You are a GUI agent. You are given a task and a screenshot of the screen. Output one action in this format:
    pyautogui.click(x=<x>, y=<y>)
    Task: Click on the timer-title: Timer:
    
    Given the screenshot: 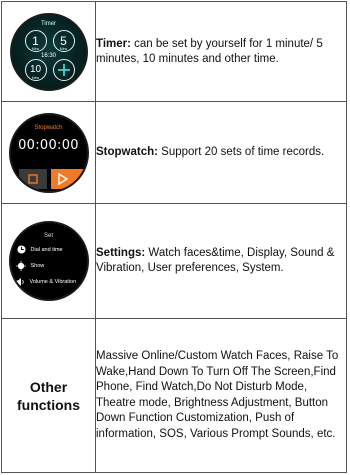 What is the action you would take?
    pyautogui.click(x=113, y=43)
    